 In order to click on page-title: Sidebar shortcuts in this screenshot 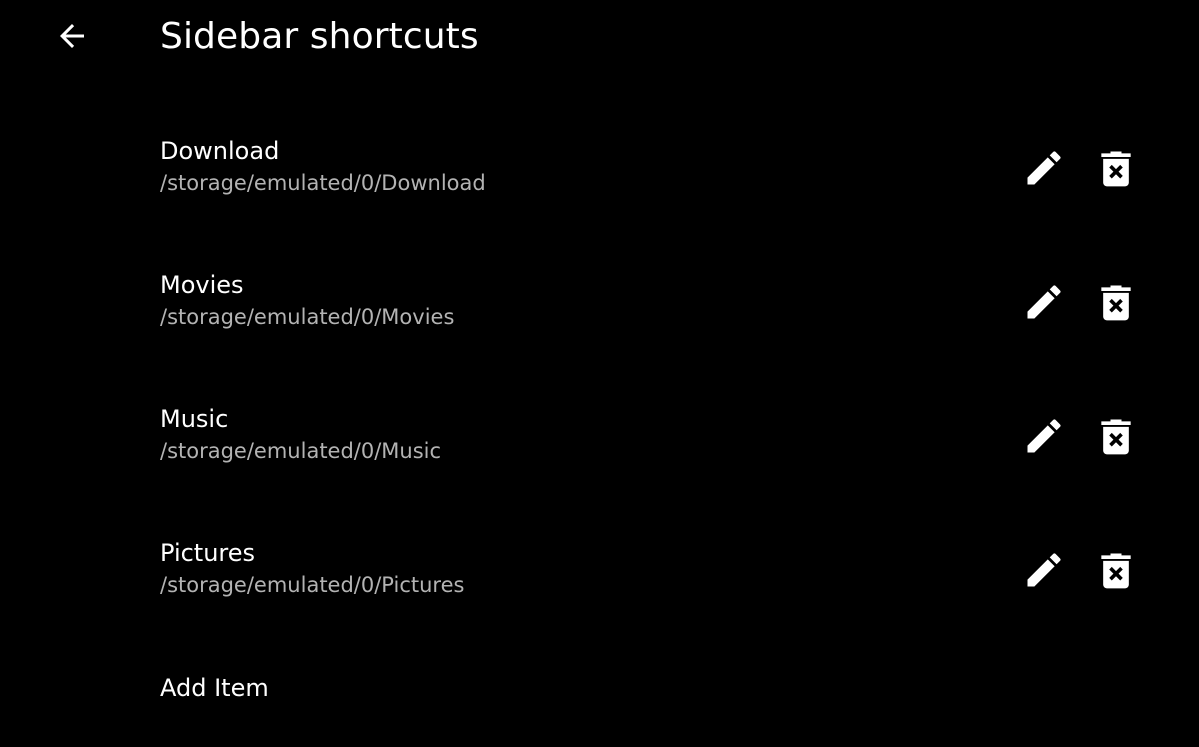, I will do `click(319, 36)`.